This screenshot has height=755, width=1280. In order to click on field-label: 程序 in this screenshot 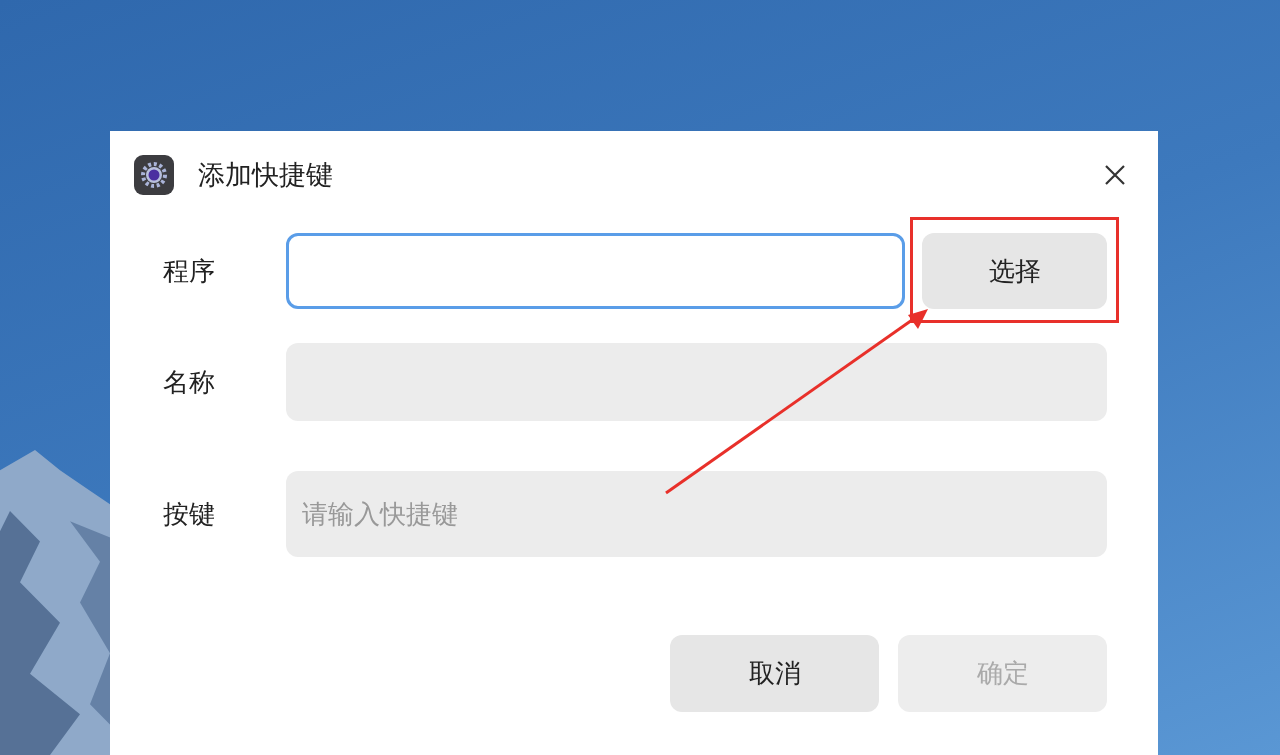, I will do `click(189, 271)`.